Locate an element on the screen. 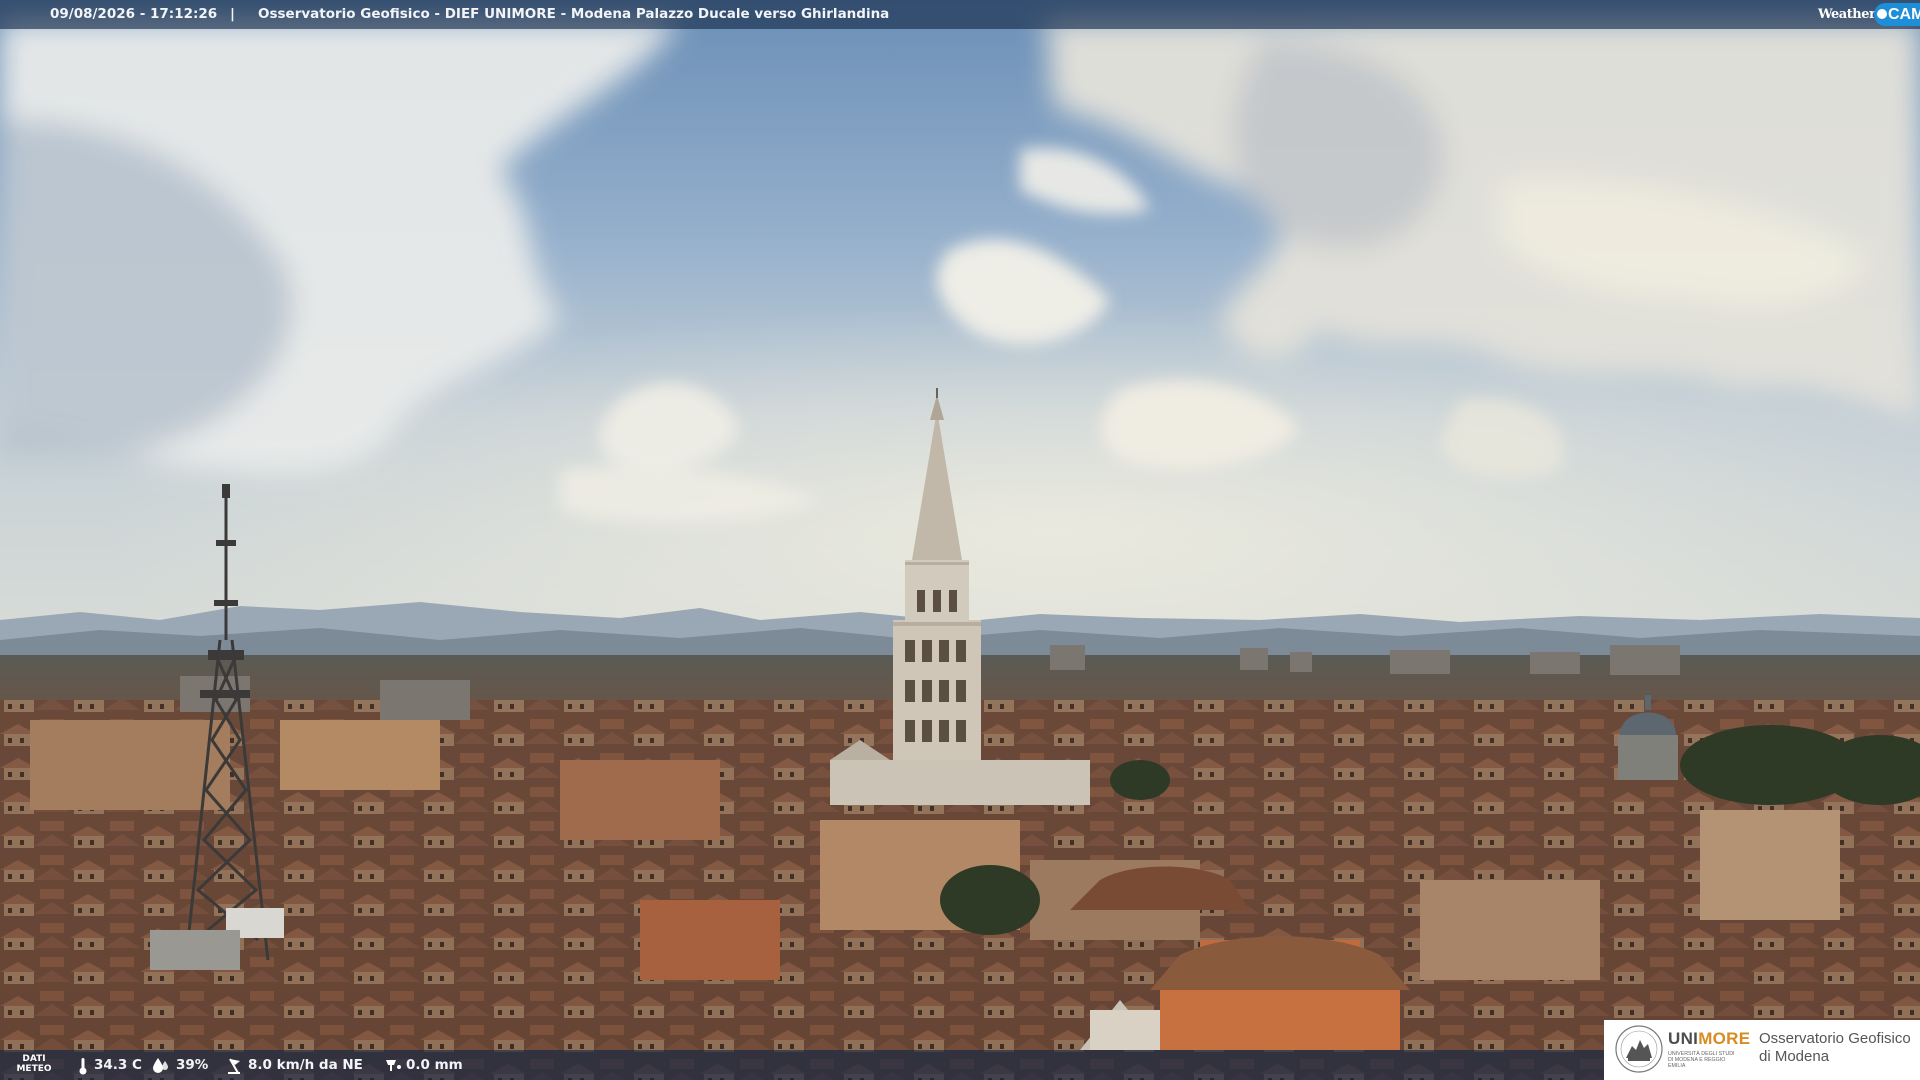 This screenshot has height=1080, width=1920. brand-cam-text: CAM is located at coordinates (1904, 14).